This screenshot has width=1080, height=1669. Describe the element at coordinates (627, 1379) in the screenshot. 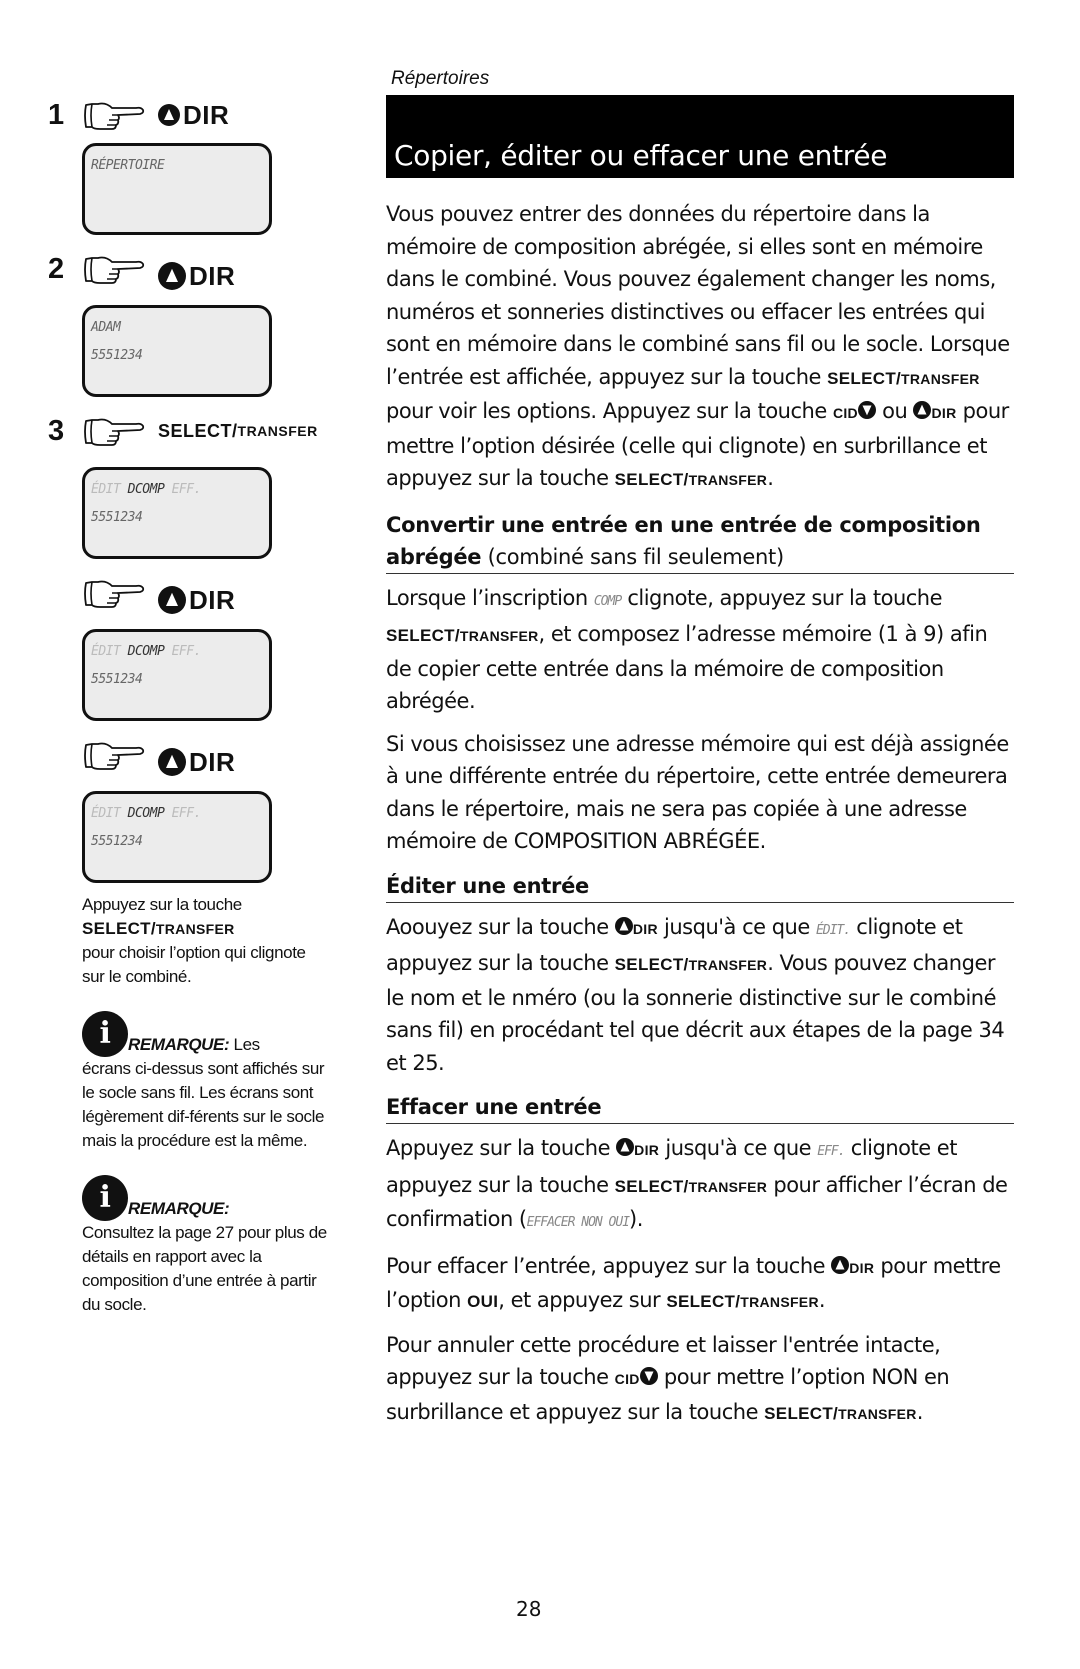

I see `key-label: CID` at that location.